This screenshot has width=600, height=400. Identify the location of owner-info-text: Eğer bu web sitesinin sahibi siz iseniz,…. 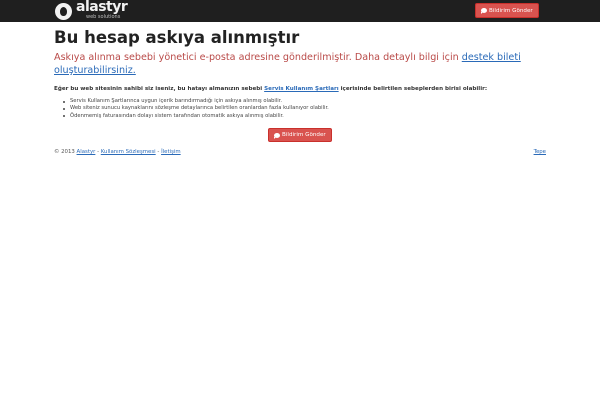
(270, 89).